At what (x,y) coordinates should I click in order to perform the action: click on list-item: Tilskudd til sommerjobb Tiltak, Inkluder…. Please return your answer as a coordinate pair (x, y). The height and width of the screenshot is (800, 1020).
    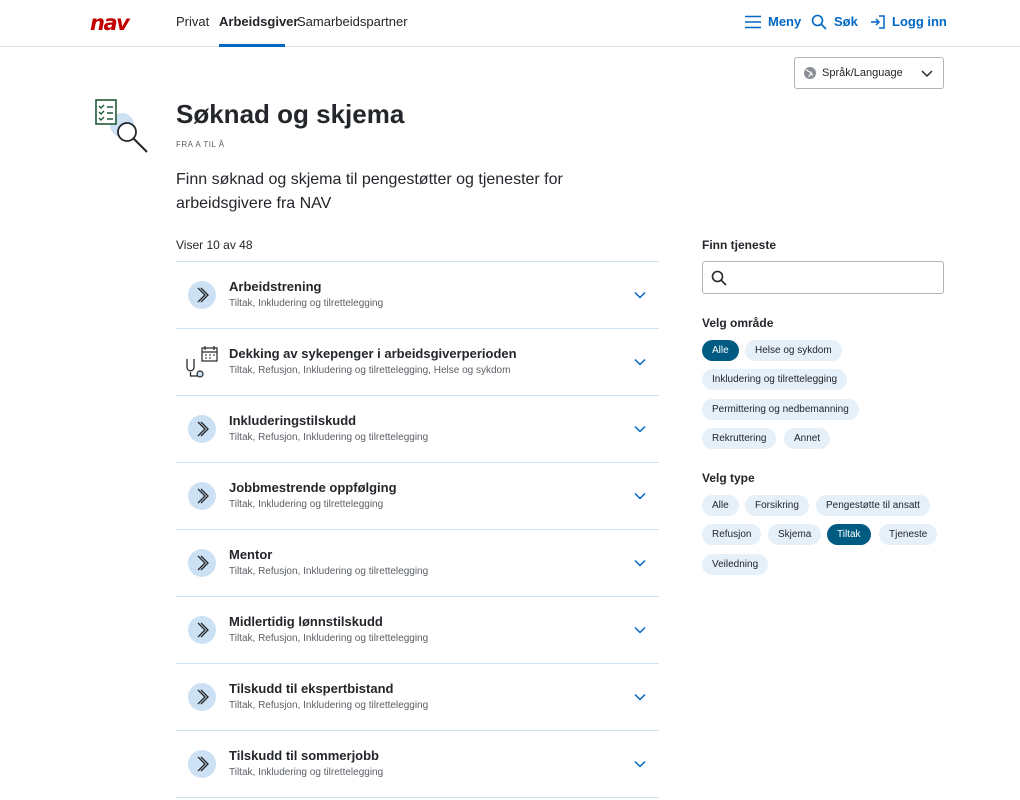
    Looking at the image, I should click on (417, 764).